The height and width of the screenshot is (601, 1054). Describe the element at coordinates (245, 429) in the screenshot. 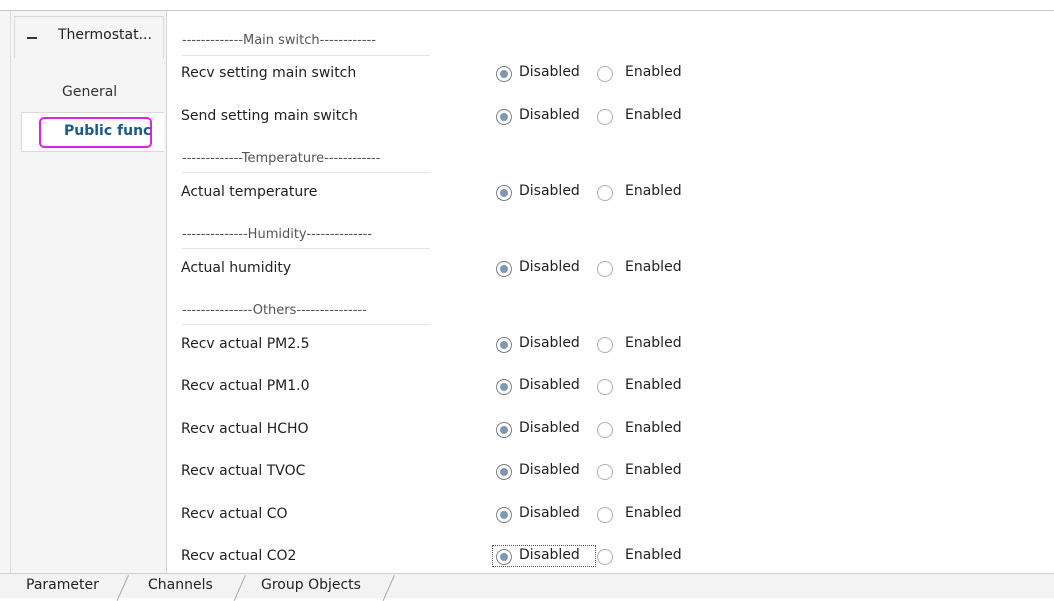

I see `param-label: Recv actual HCHO` at that location.